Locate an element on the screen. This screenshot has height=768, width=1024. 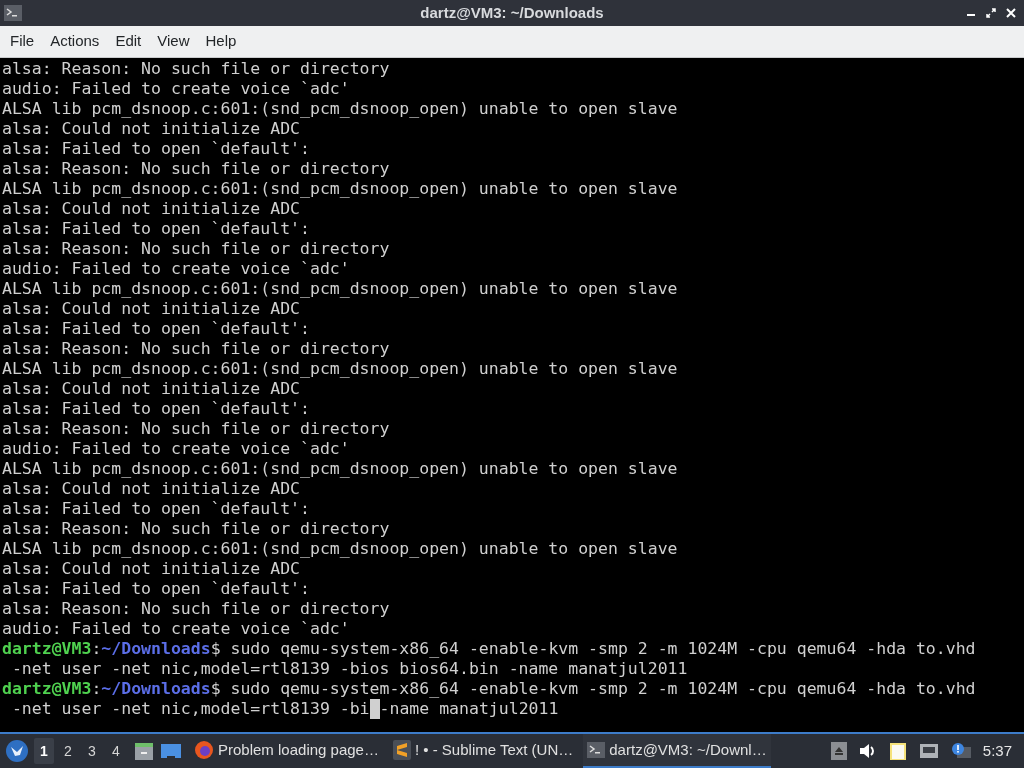
menu-item: Edit is located at coordinates (128, 41).